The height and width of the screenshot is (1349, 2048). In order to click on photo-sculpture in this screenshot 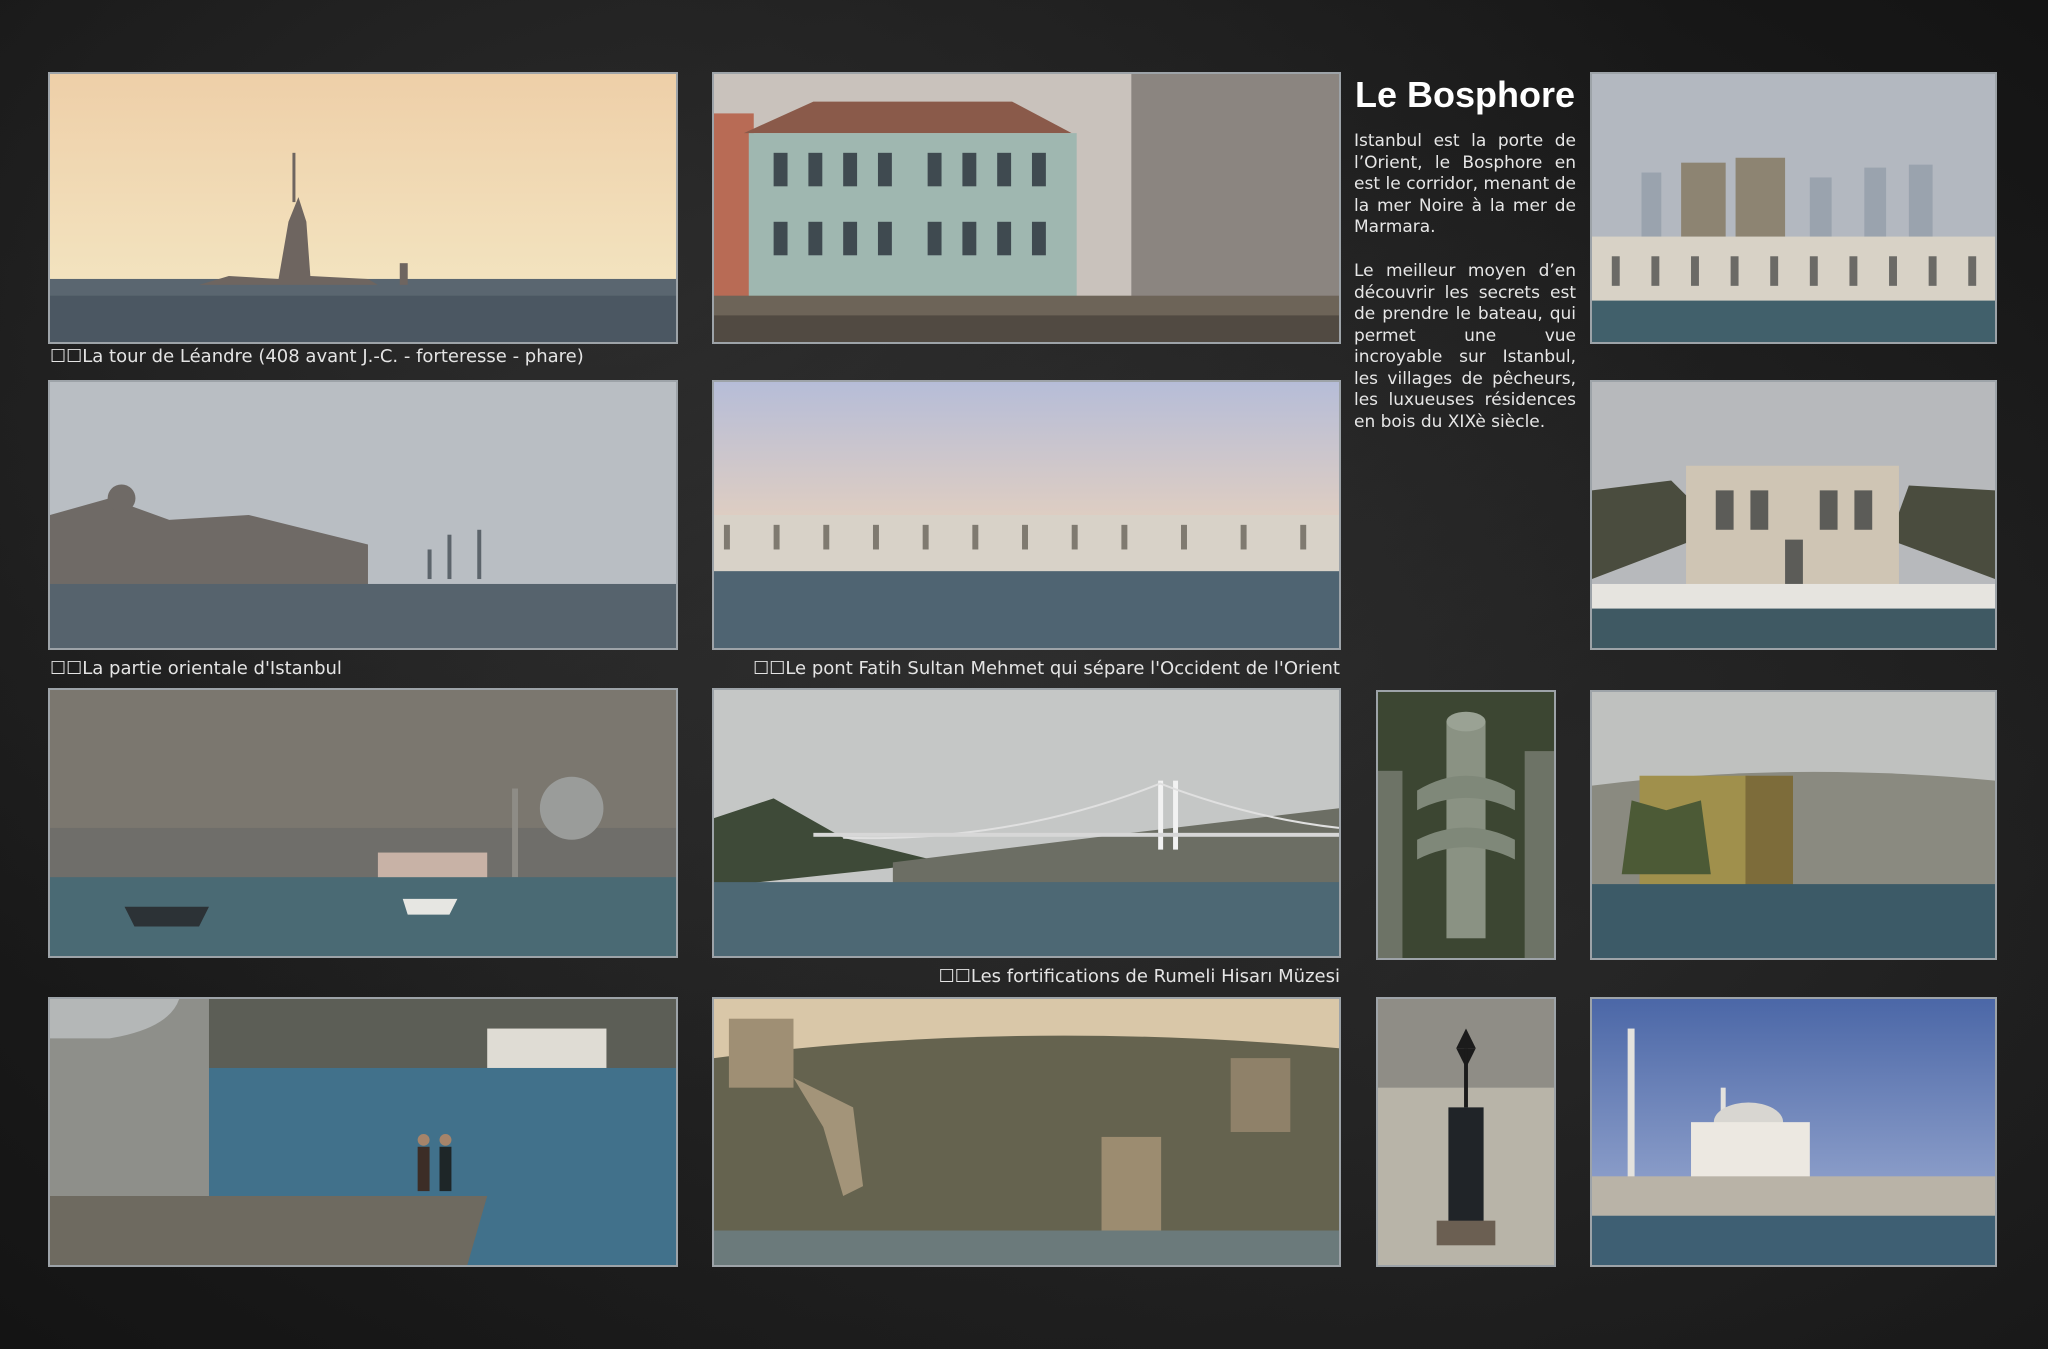, I will do `click(1466, 825)`.